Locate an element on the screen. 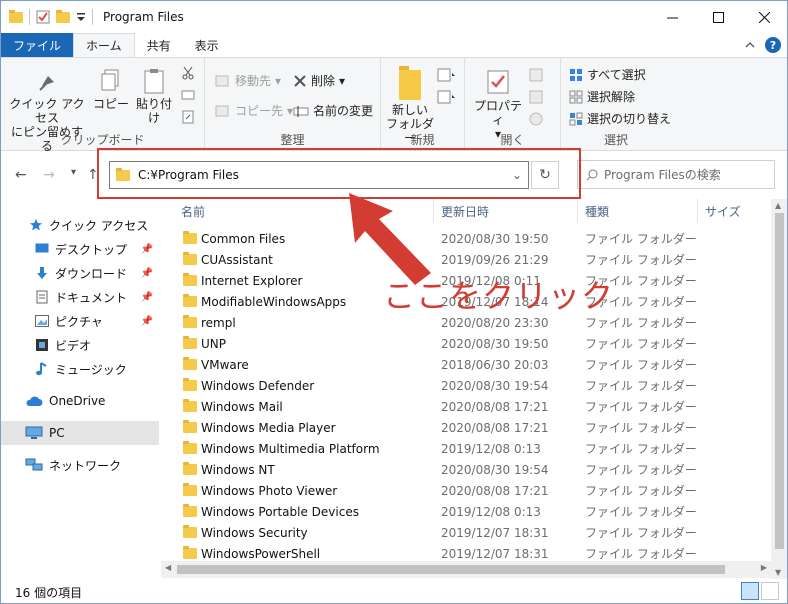  sidebar-item-videos: ビデオ is located at coordinates (80, 345).